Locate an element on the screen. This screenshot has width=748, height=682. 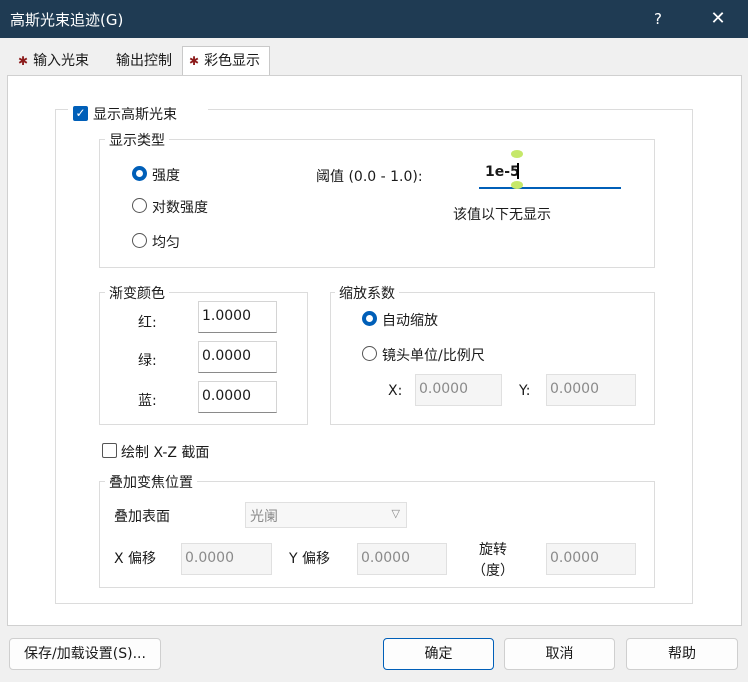
scale-x-input: 0.0000 is located at coordinates (458, 390).